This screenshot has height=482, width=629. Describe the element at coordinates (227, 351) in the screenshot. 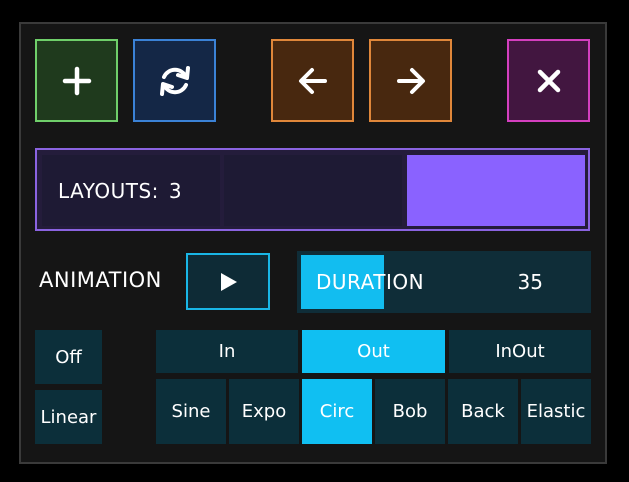

I see `easing-in-button: In` at that location.